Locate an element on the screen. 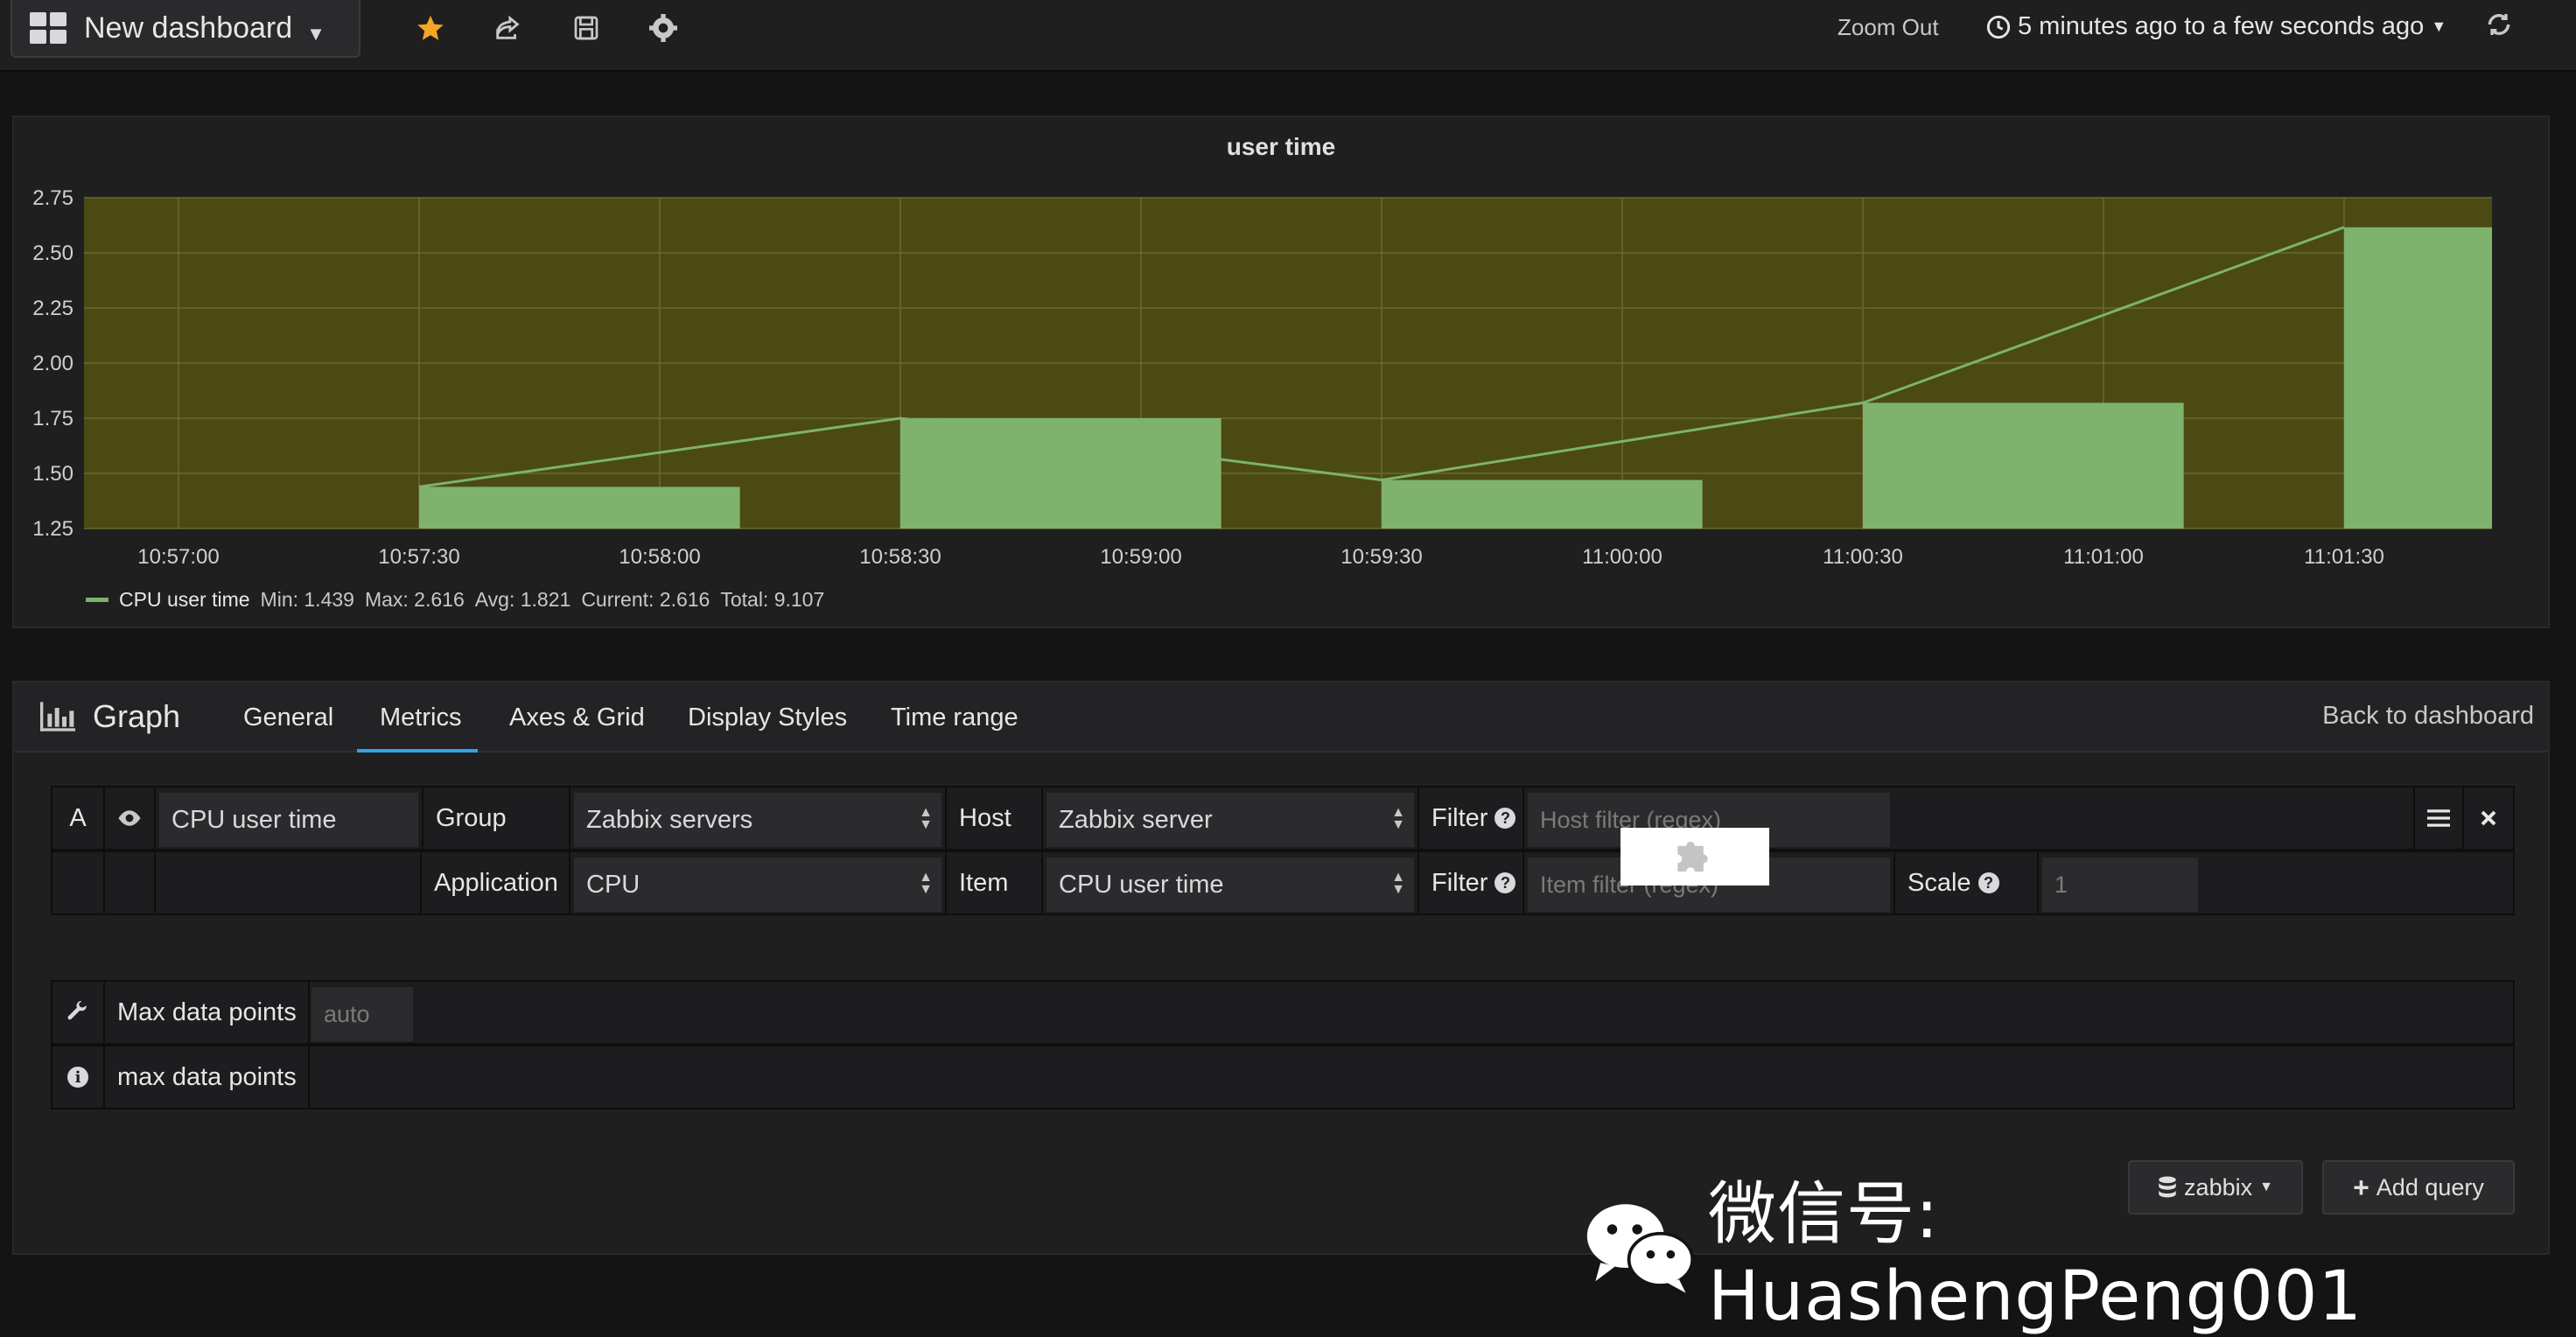 This screenshot has height=1337, width=2576. x-tick-label: 11:01:30 is located at coordinates (2344, 557).